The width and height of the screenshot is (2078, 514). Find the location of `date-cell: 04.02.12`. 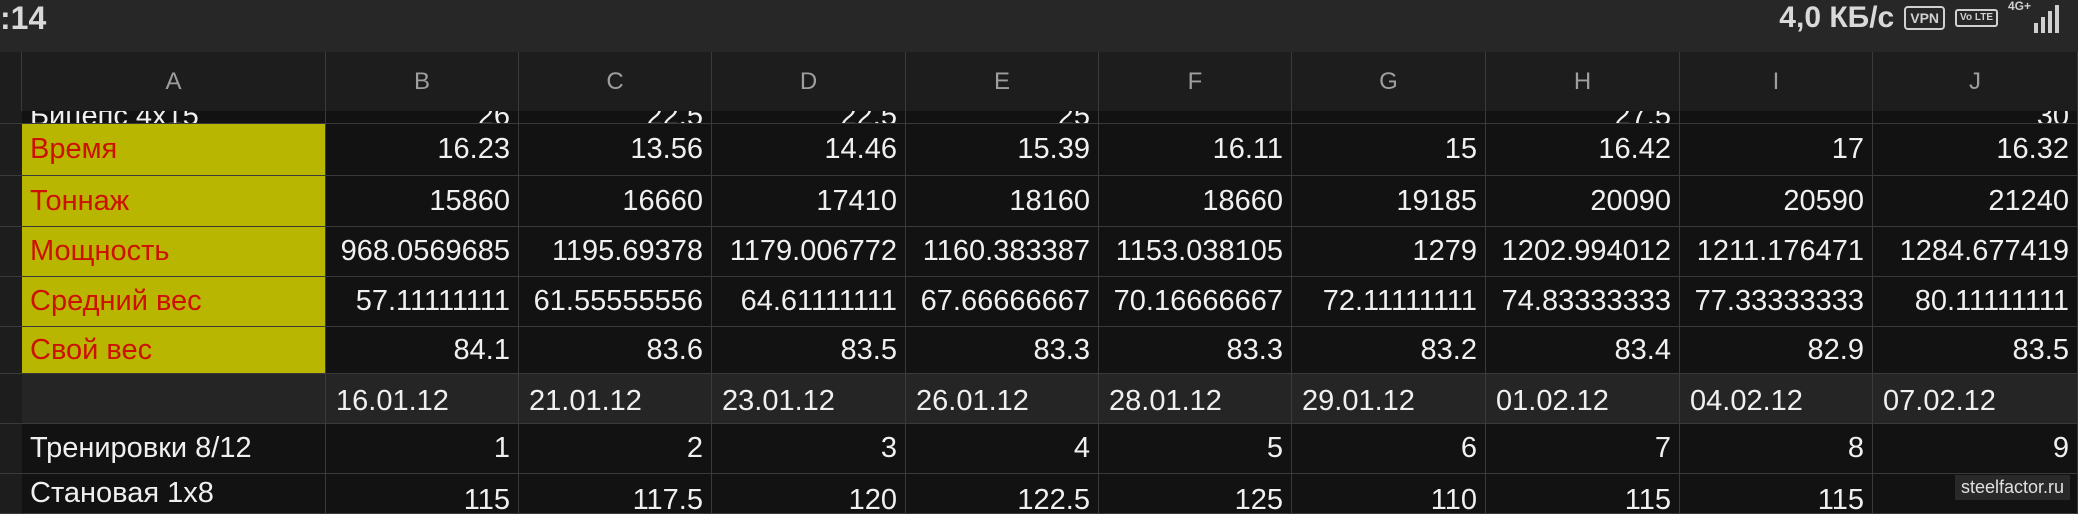

date-cell: 04.02.12 is located at coordinates (1776, 399).